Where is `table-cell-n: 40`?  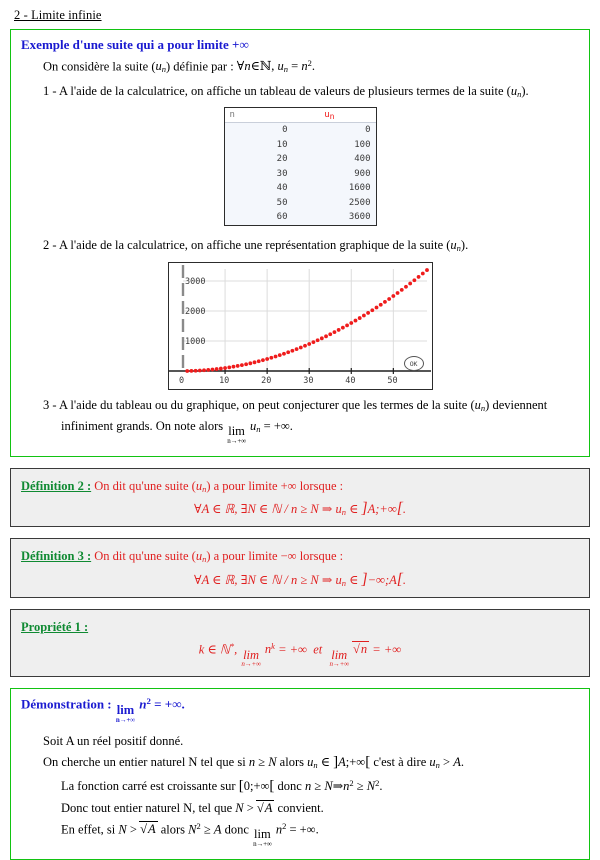 table-cell-n: 40 is located at coordinates (282, 188).